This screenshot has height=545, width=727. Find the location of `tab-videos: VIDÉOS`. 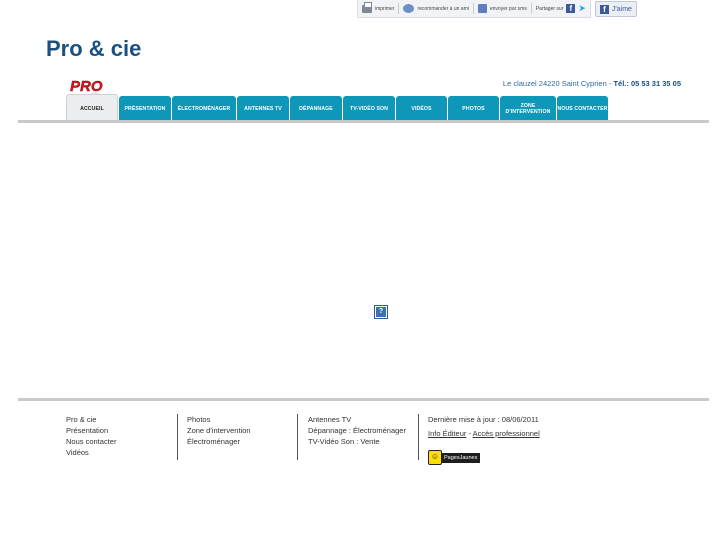

tab-videos: VIDÉOS is located at coordinates (421, 109).